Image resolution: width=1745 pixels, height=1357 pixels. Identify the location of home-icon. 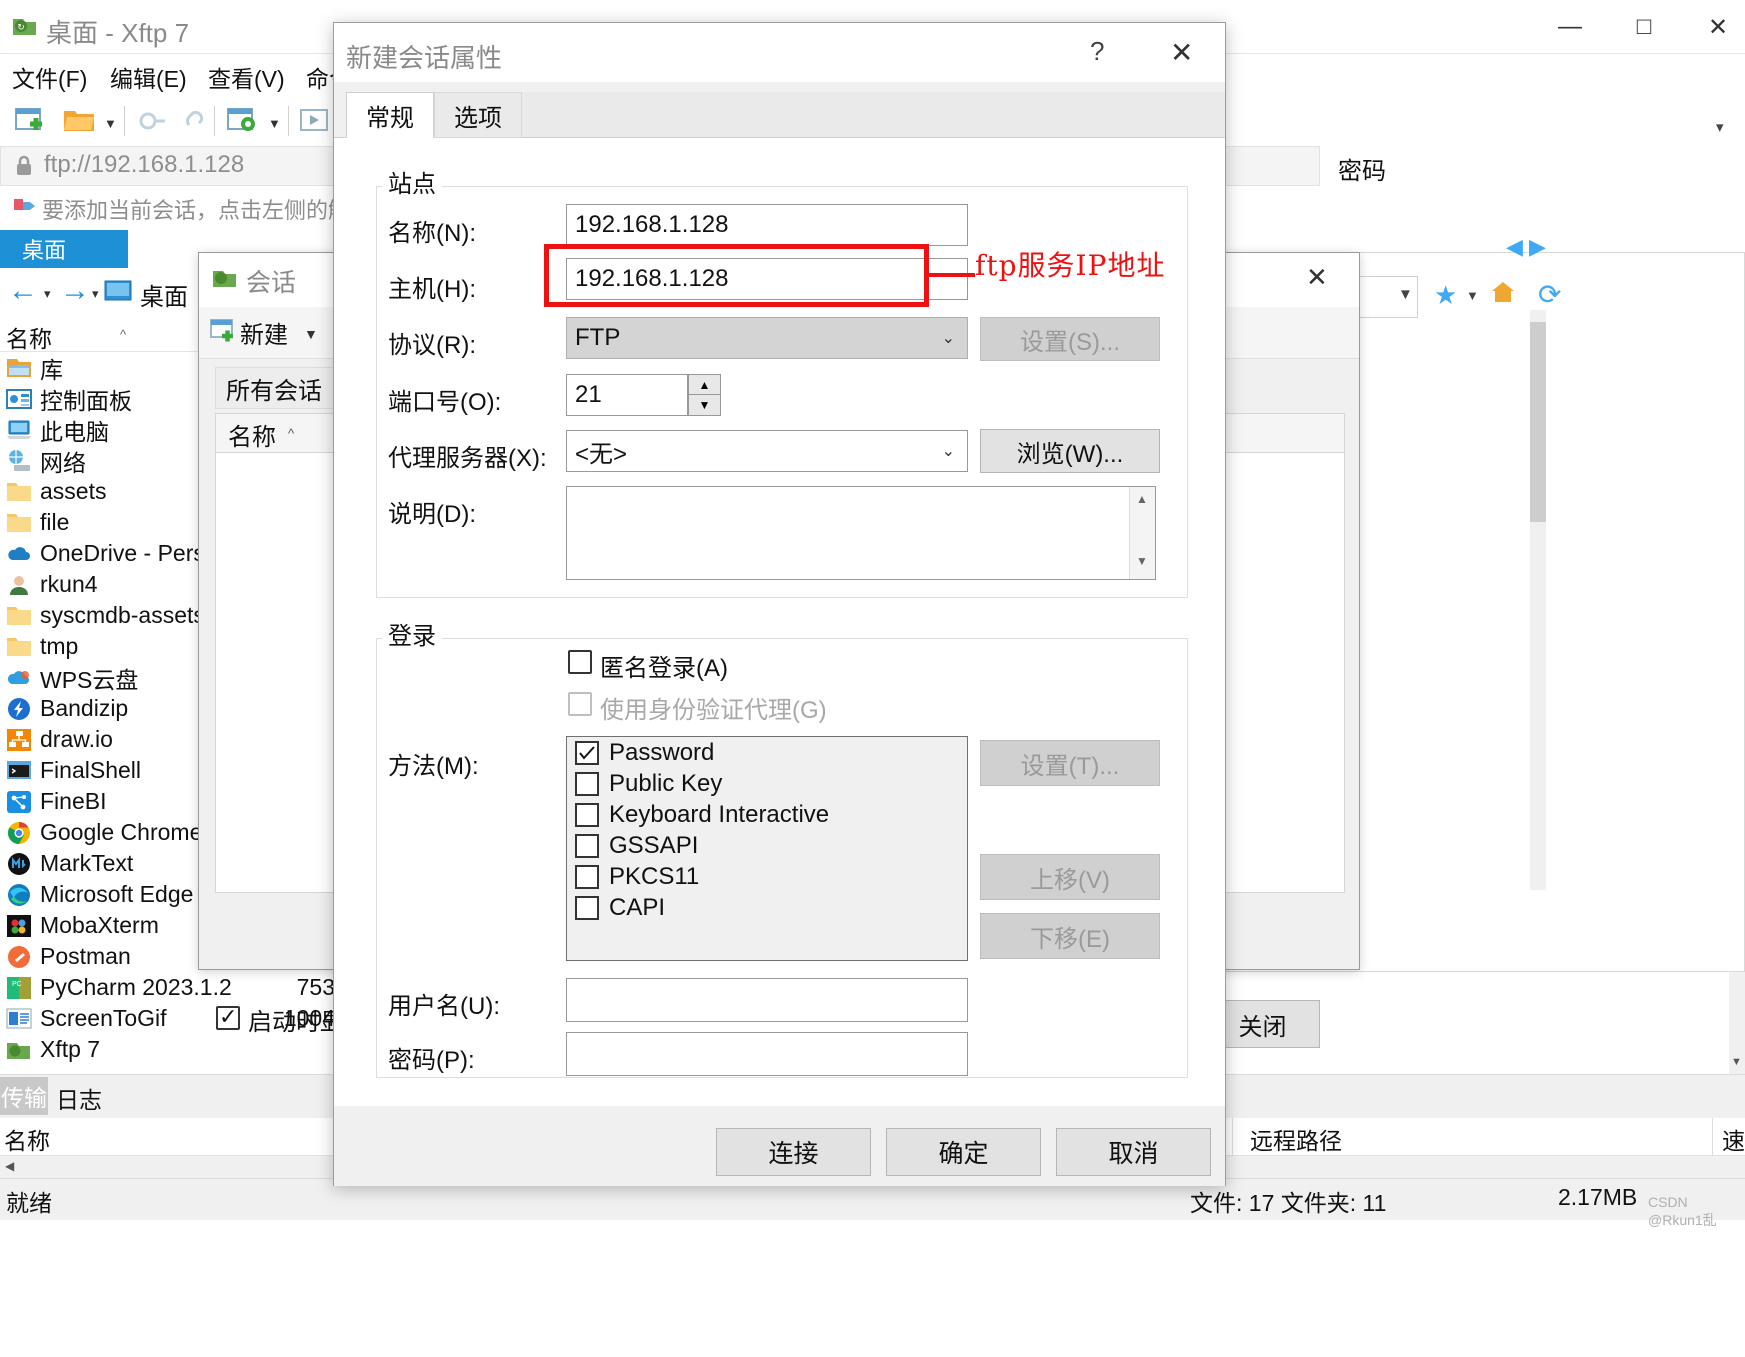
(1503, 292).